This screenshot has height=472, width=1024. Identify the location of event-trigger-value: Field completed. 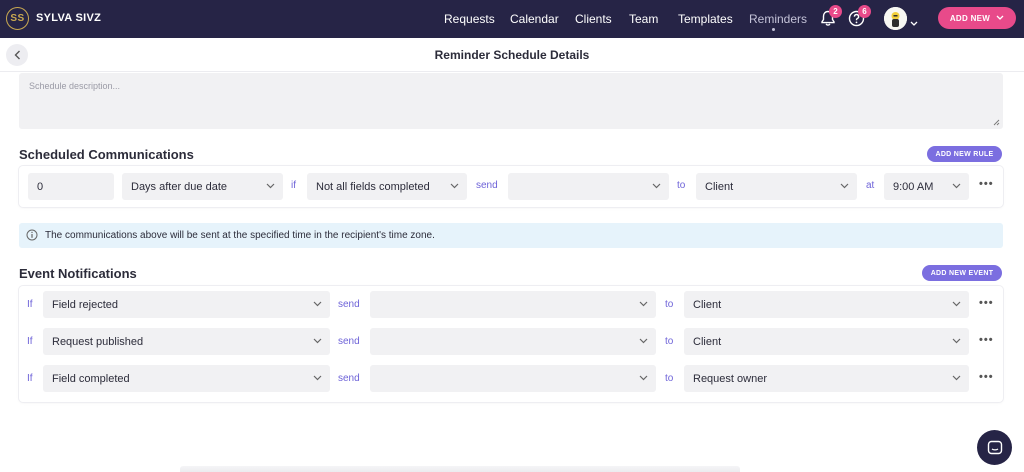
(91, 378).